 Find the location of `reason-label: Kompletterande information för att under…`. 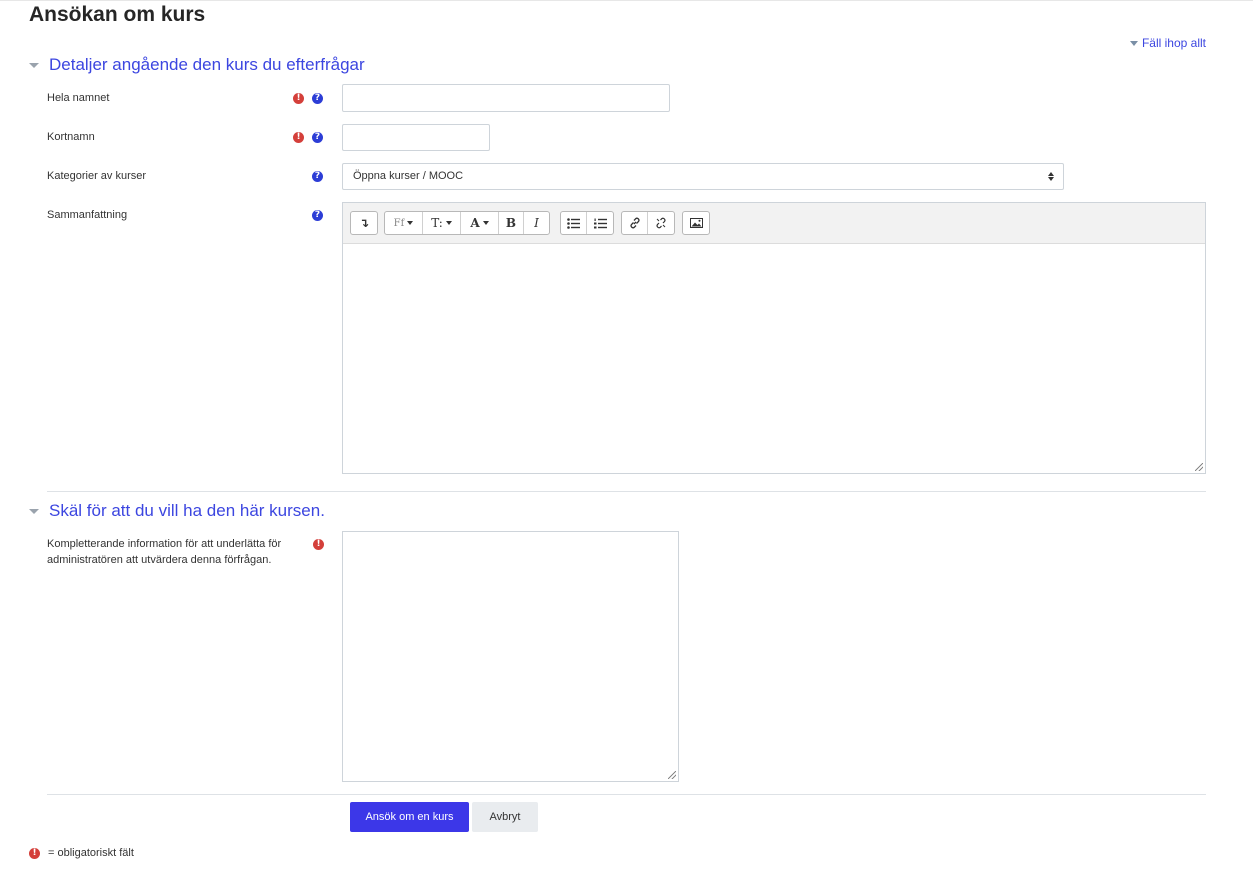

reason-label: Kompletterande information för att under… is located at coordinates (164, 552).